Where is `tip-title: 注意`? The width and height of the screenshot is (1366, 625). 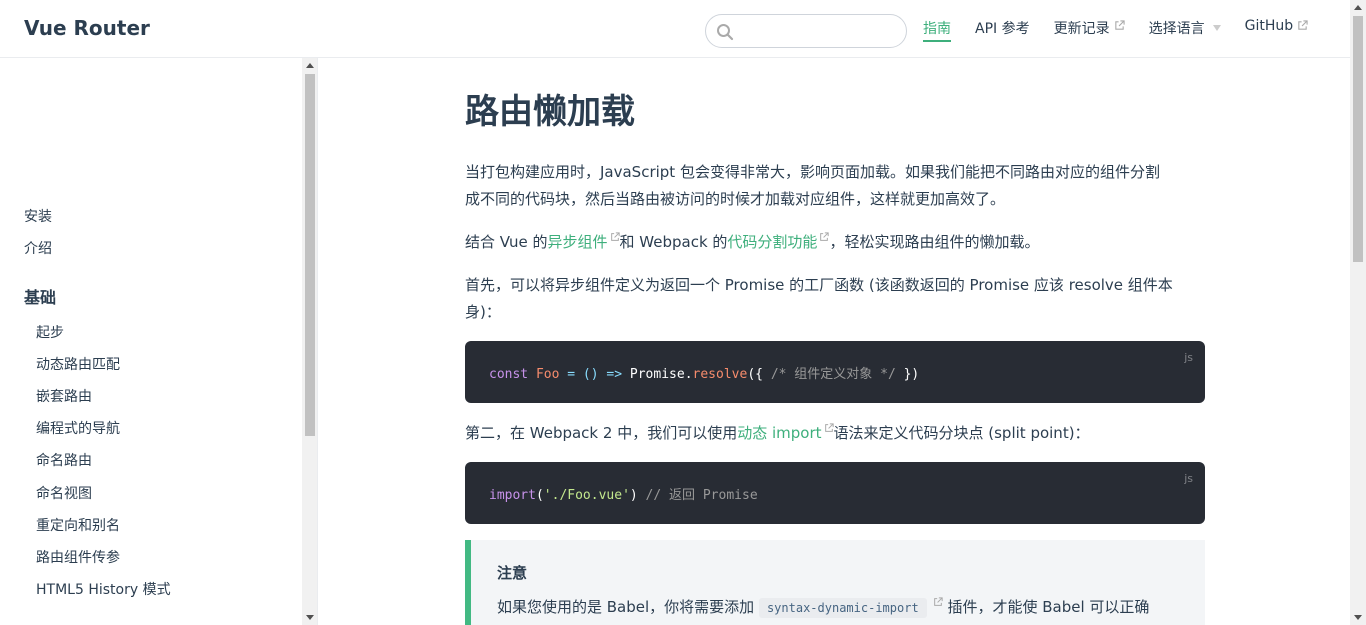 tip-title: 注意 is located at coordinates (512, 573).